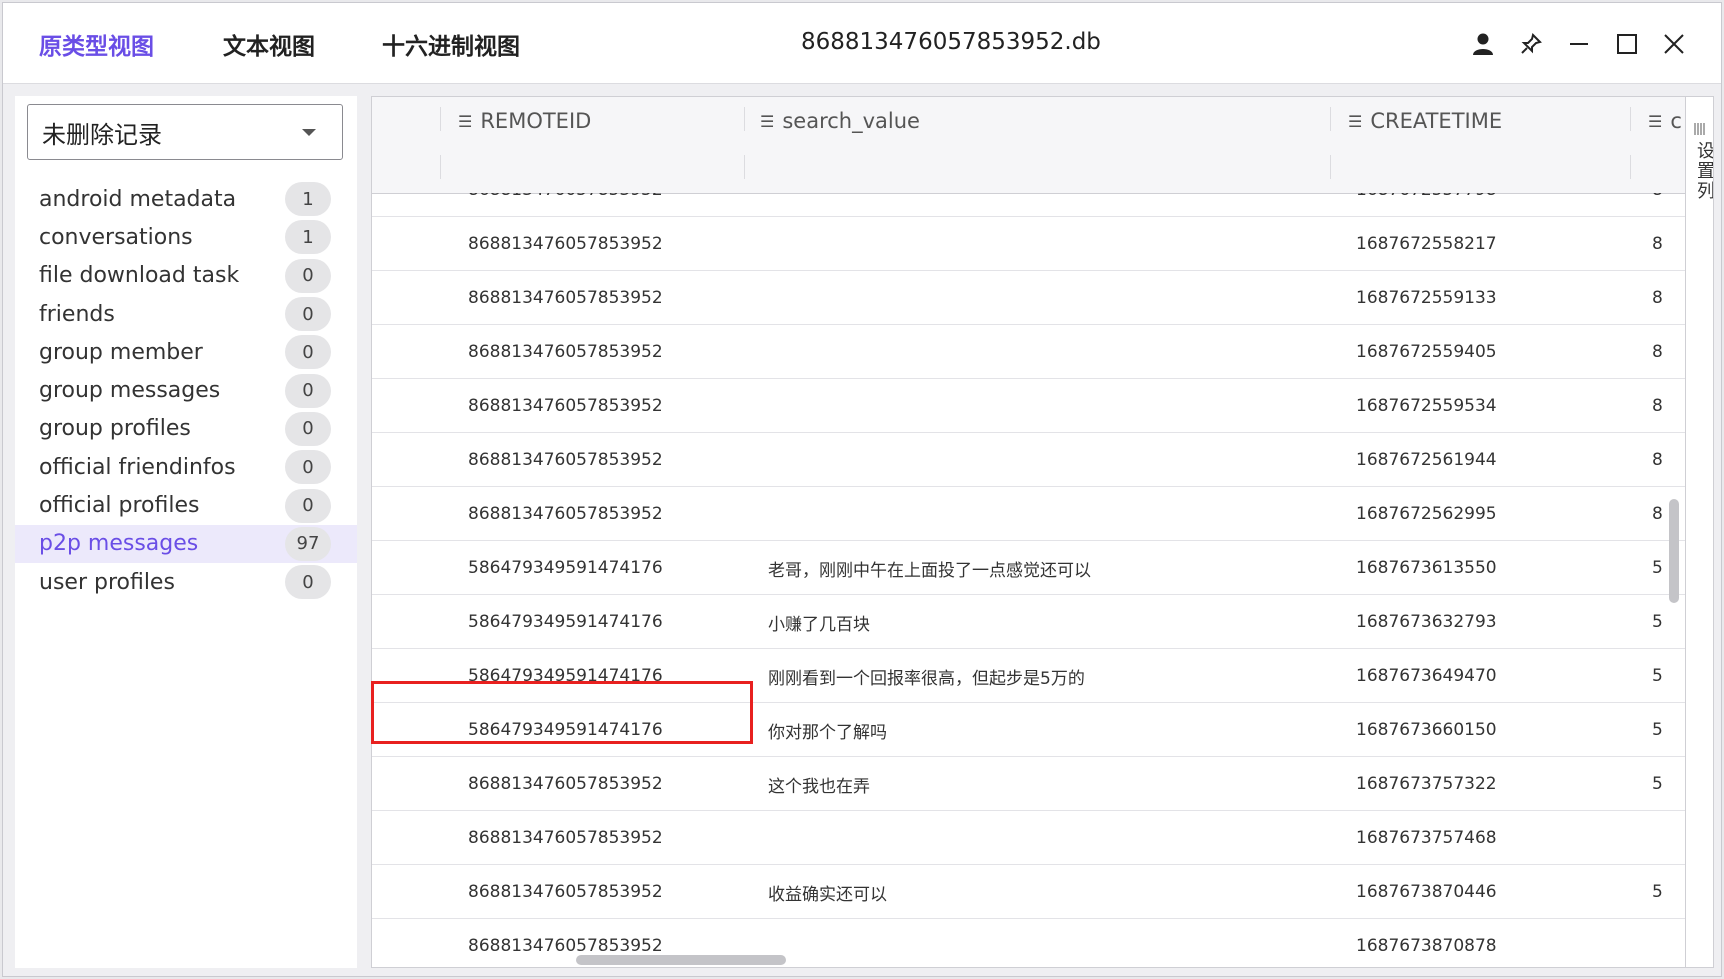  What do you see at coordinates (139, 276) in the screenshot?
I see `table-name: file download task` at bounding box center [139, 276].